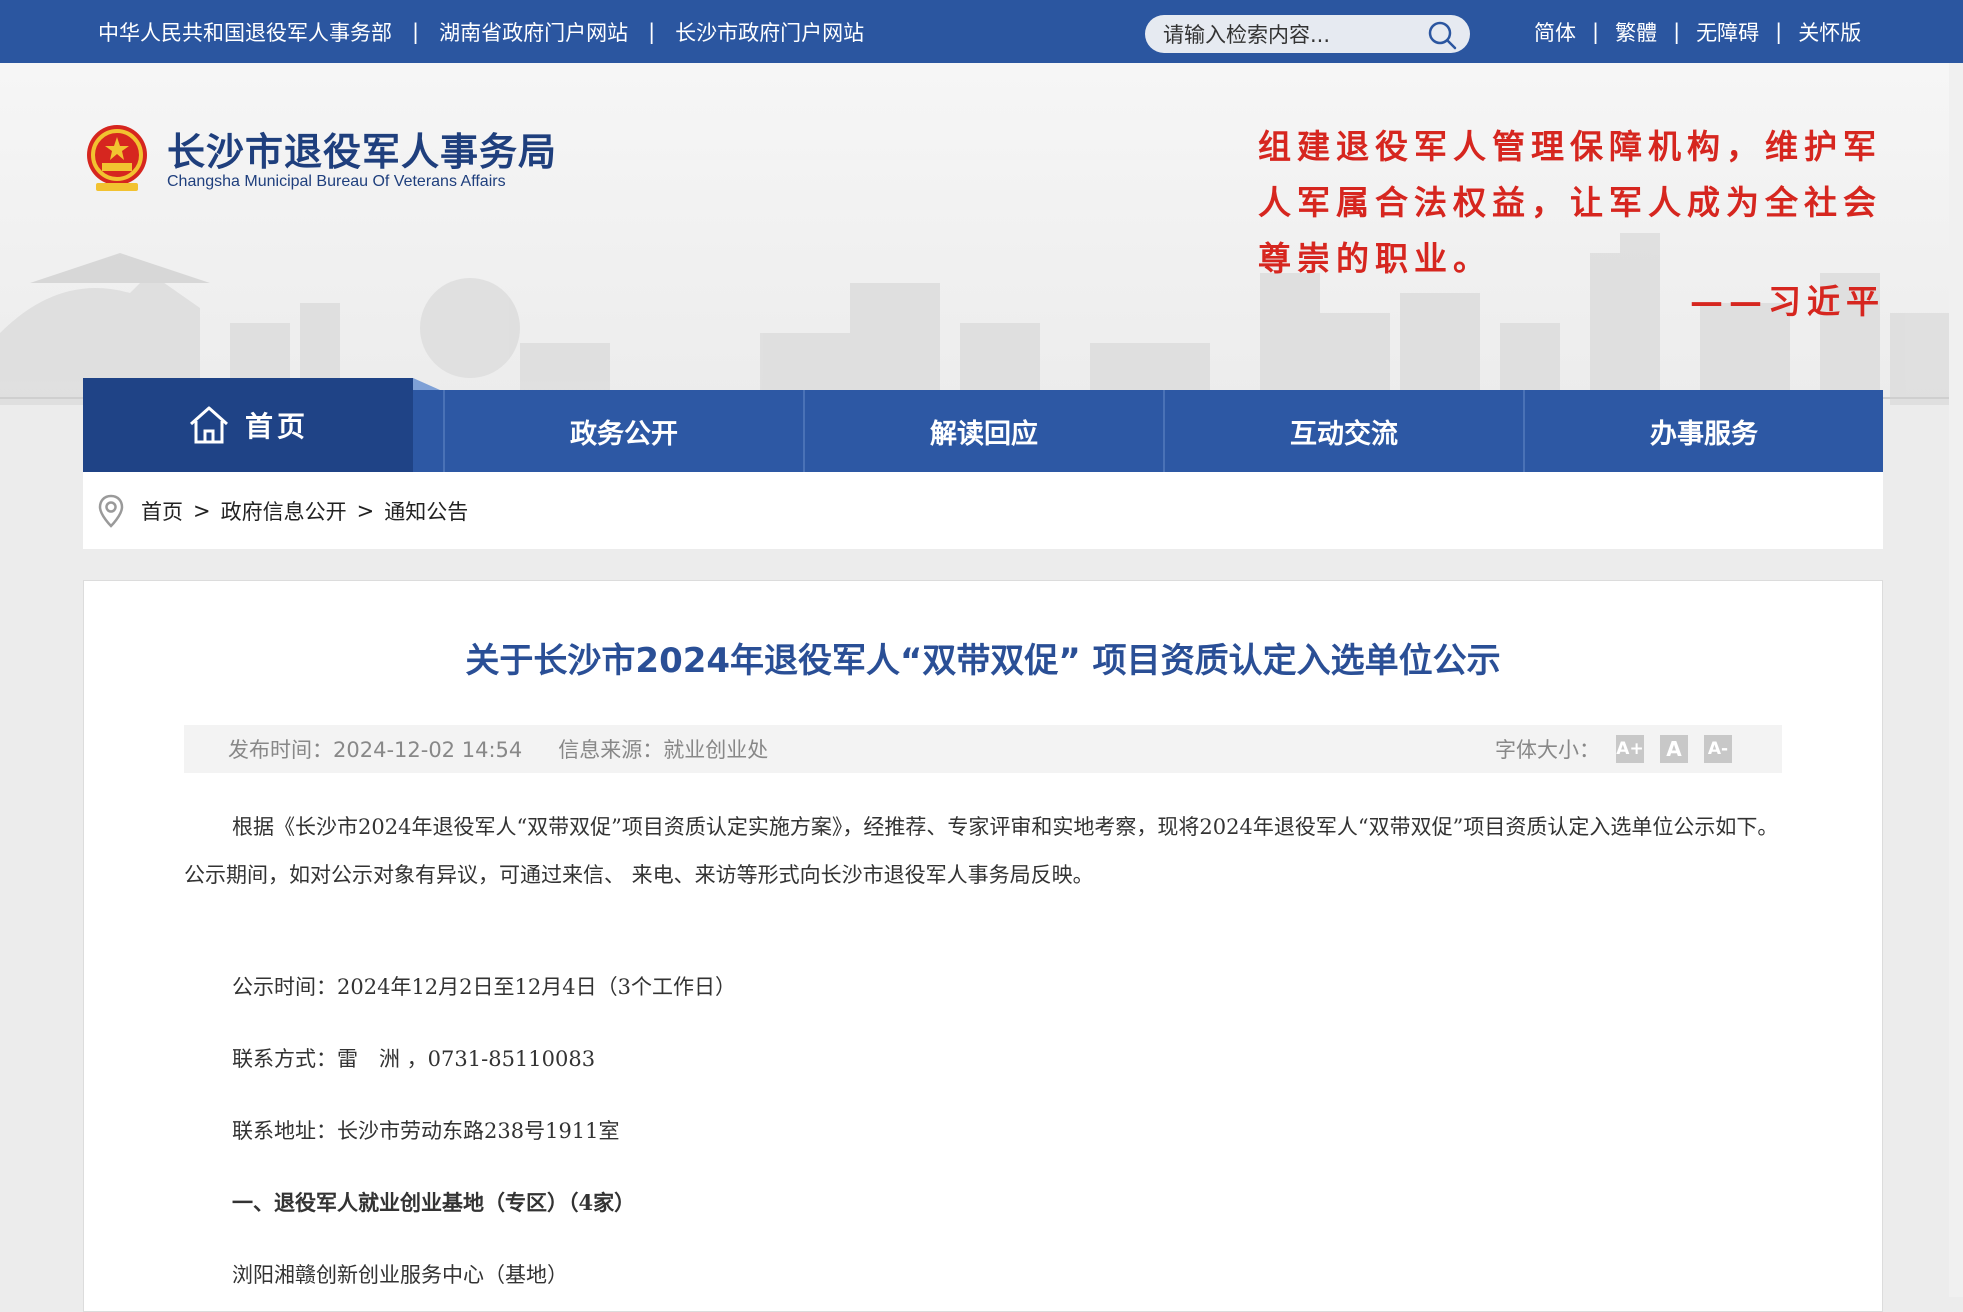 This screenshot has width=1963, height=1312. I want to click on link-traditional: 繁體, so click(1636, 32).